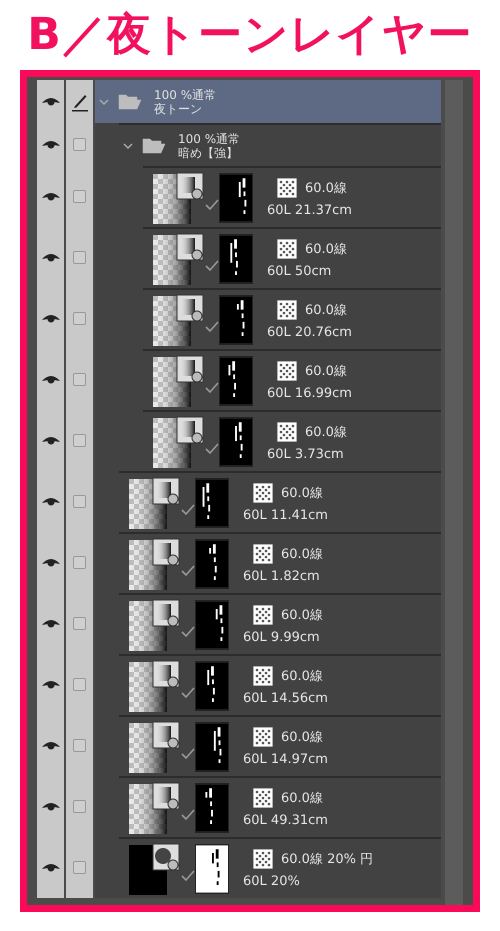 The width and height of the screenshot is (500, 931). Describe the element at coordinates (268, 379) in the screenshot. I see `layer-row: 60.0線 60L 16.99cm` at that location.